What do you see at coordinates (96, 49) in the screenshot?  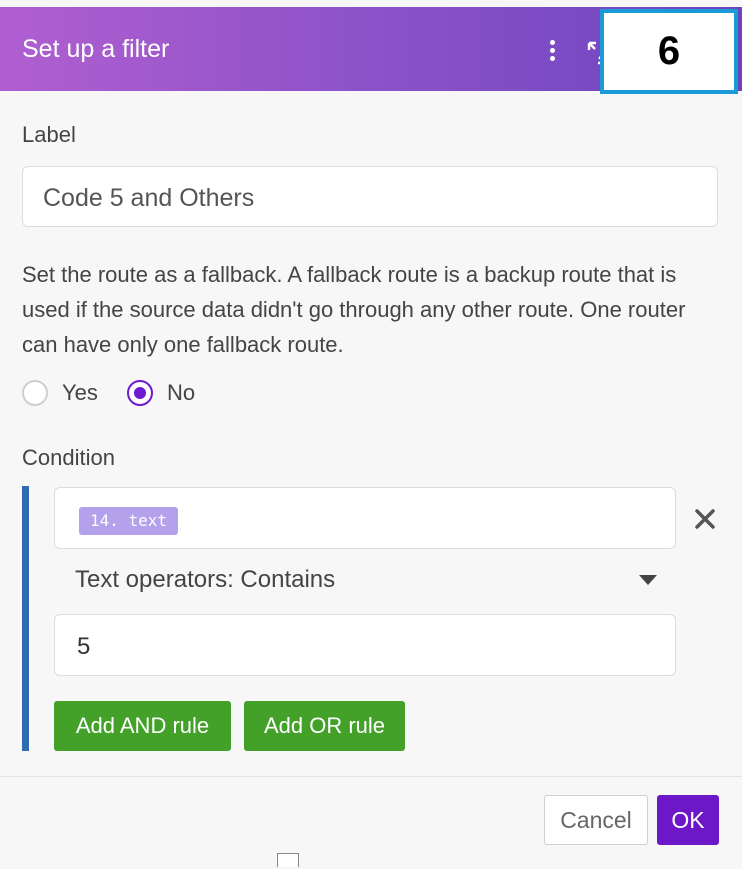 I see `dialog-title: Set up a filter` at bounding box center [96, 49].